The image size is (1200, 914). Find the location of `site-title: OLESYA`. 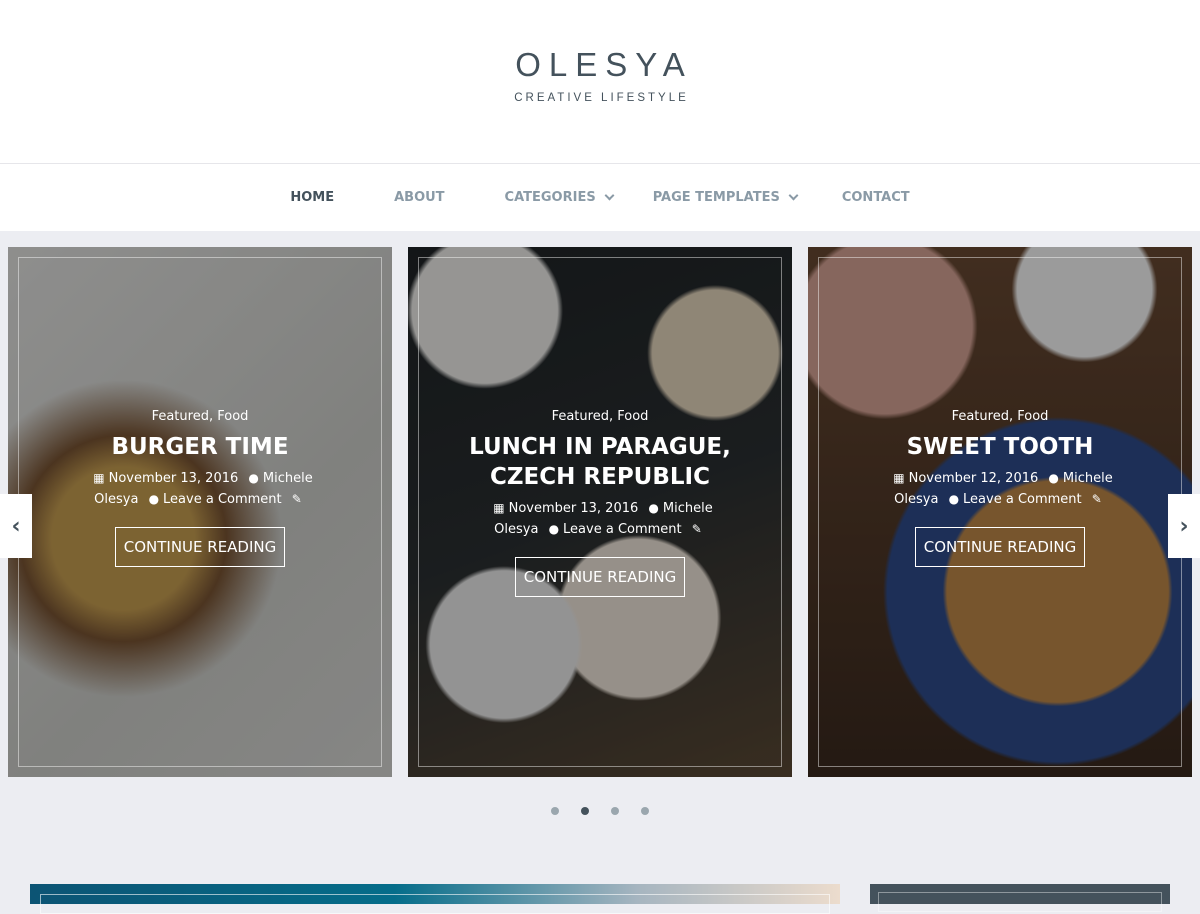

site-title: OLESYA is located at coordinates (600, 65).